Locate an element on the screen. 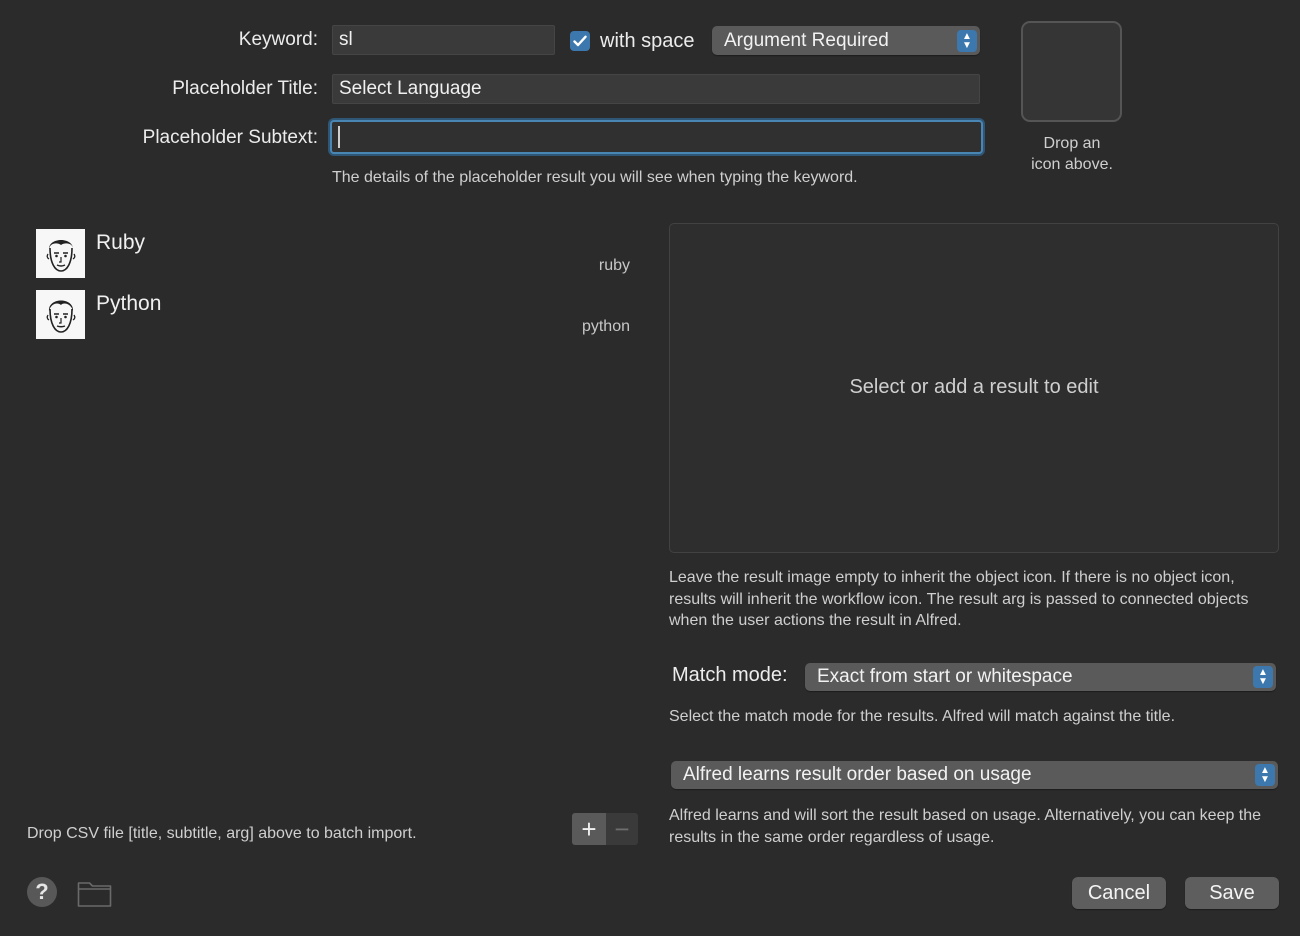 The width and height of the screenshot is (1300, 936). match-mode-label: Match mode: is located at coordinates (730, 675).